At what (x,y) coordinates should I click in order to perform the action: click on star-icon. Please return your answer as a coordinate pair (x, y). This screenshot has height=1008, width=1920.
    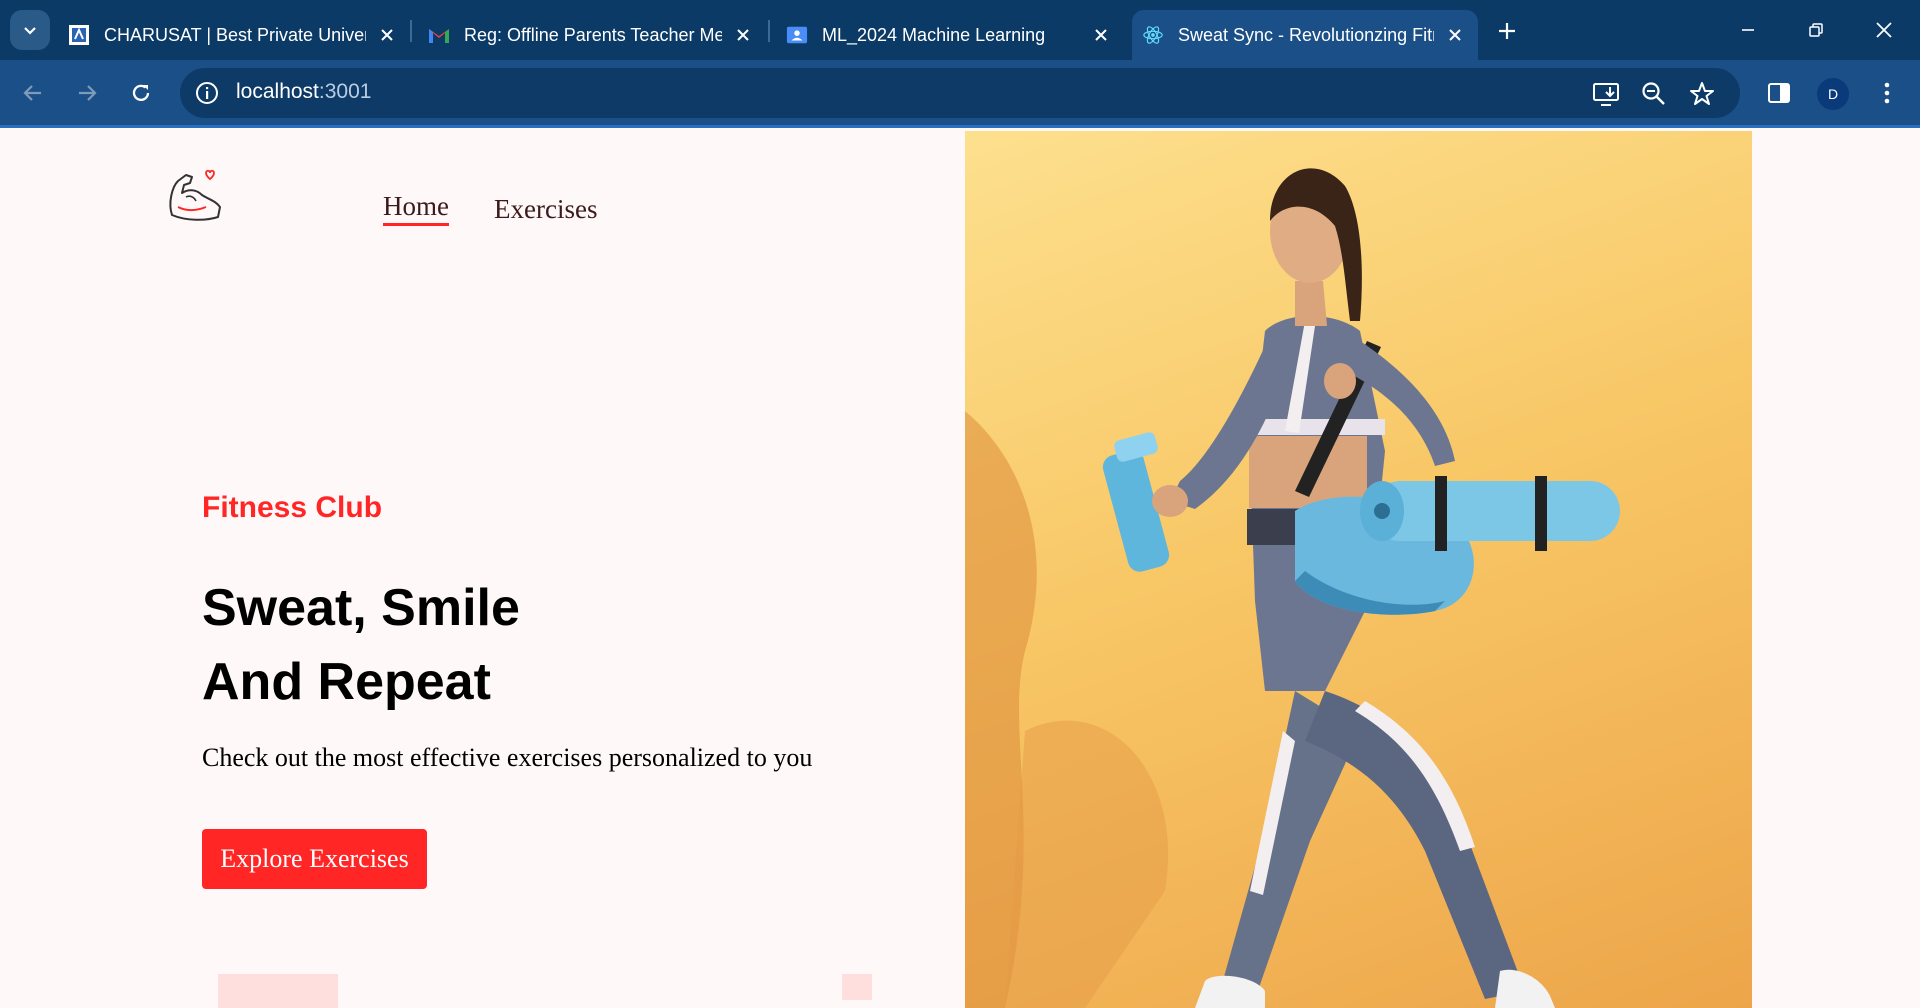
    Looking at the image, I should click on (1702, 93).